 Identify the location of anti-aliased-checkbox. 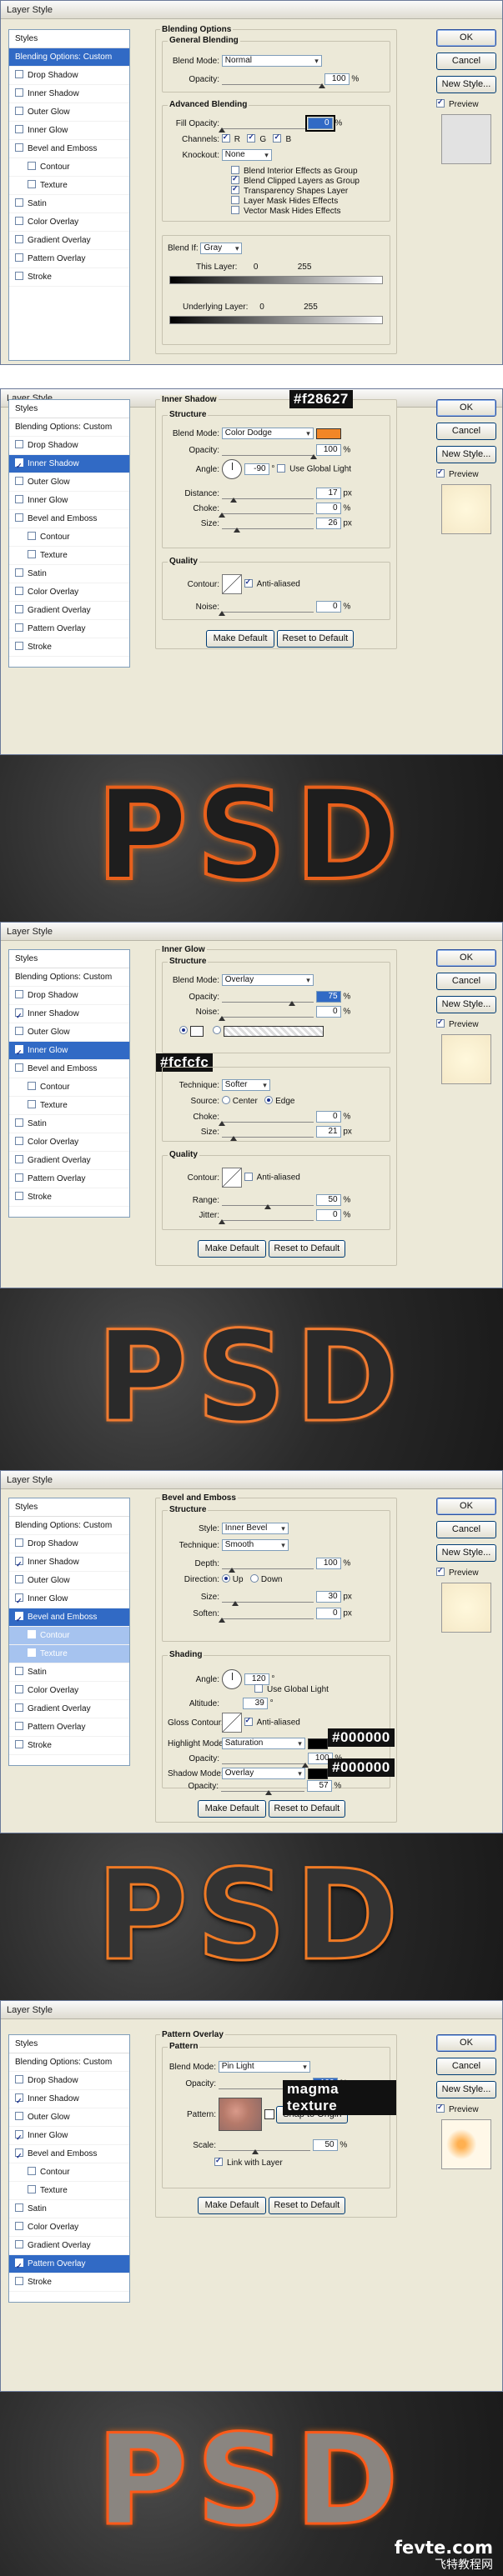
(248, 1176).